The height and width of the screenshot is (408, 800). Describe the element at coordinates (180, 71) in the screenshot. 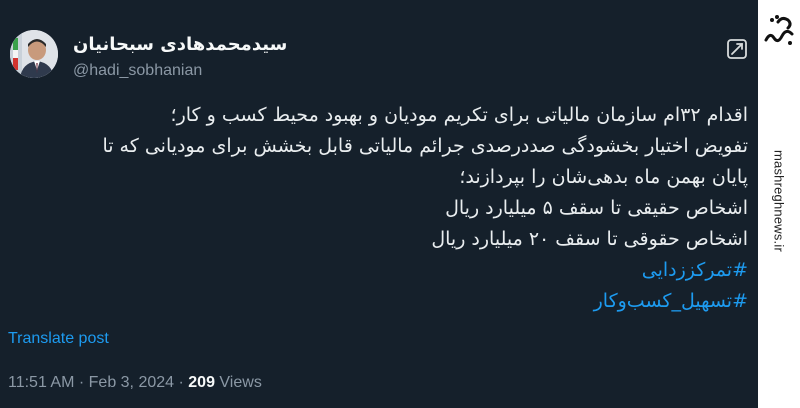

I see `author-handle: @hadi_sobhanian` at that location.